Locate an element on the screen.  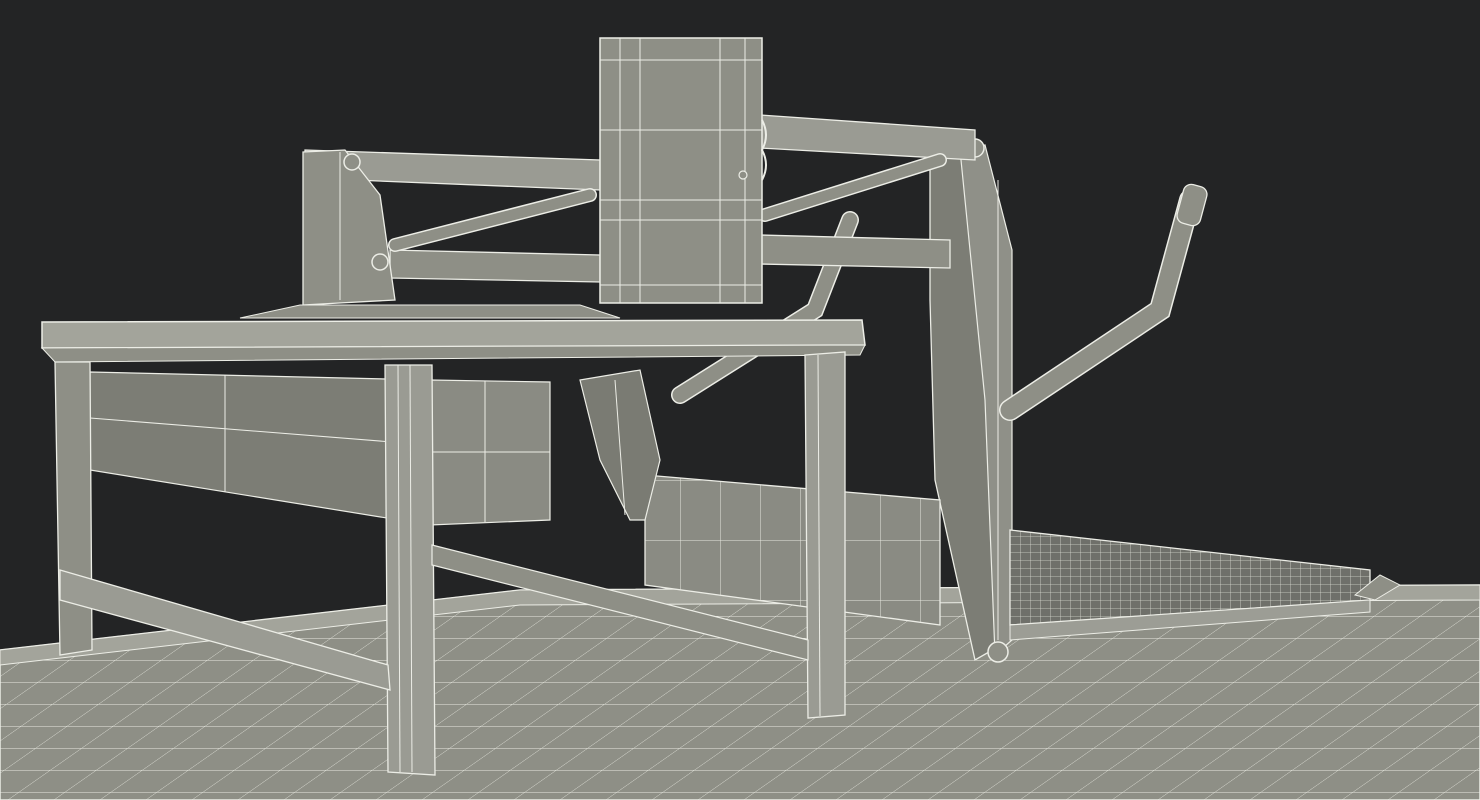
lock-icon is located at coordinates (743, 175).